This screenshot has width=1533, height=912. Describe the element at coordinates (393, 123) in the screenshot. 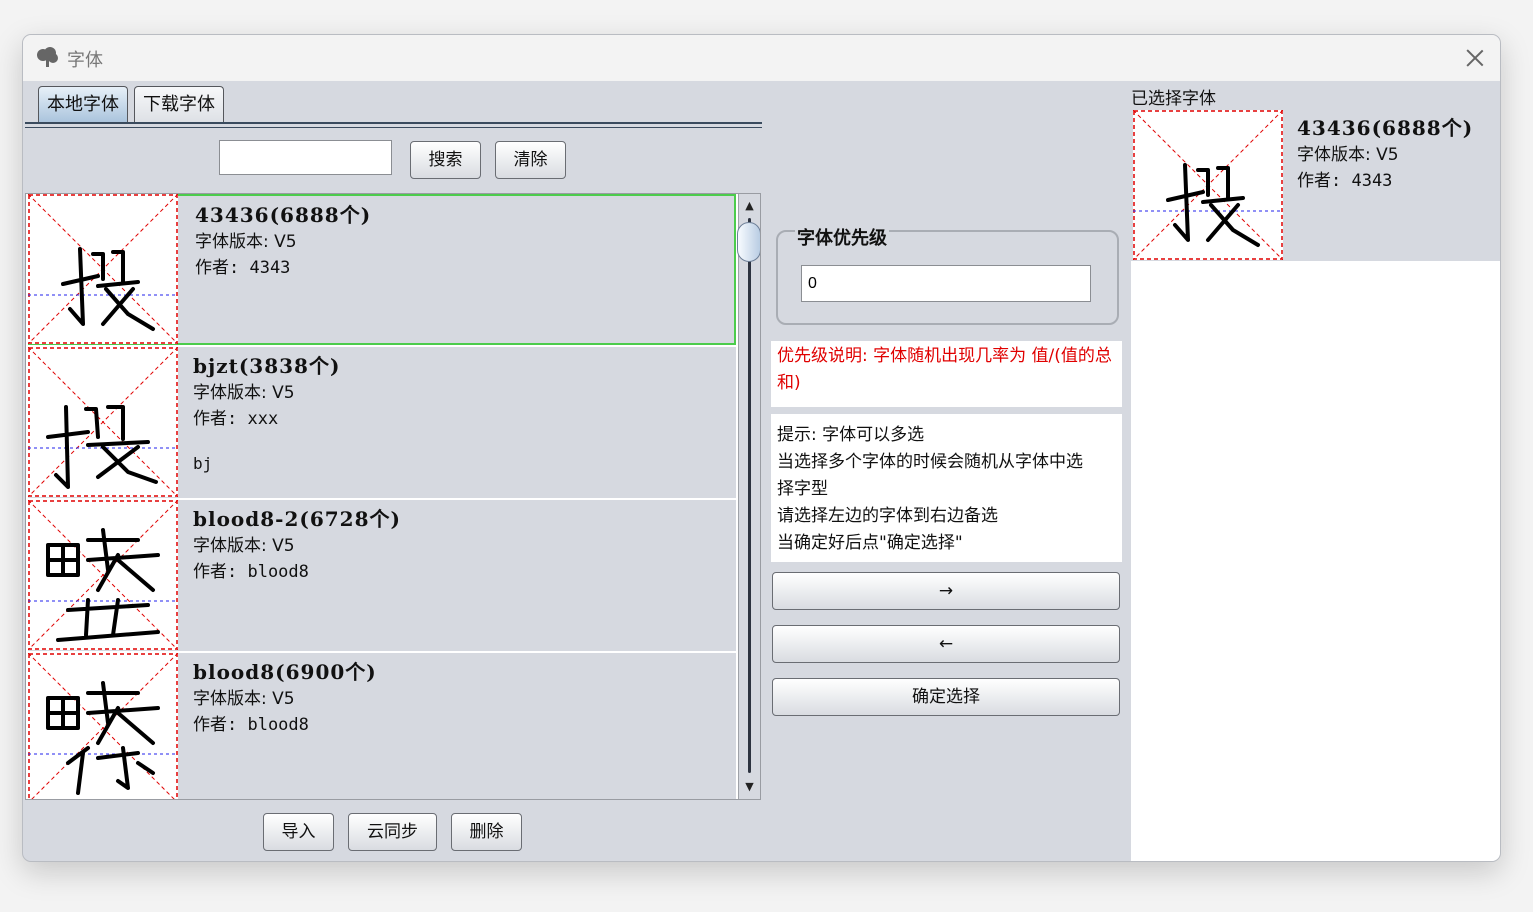

I see `tab-divider` at that location.